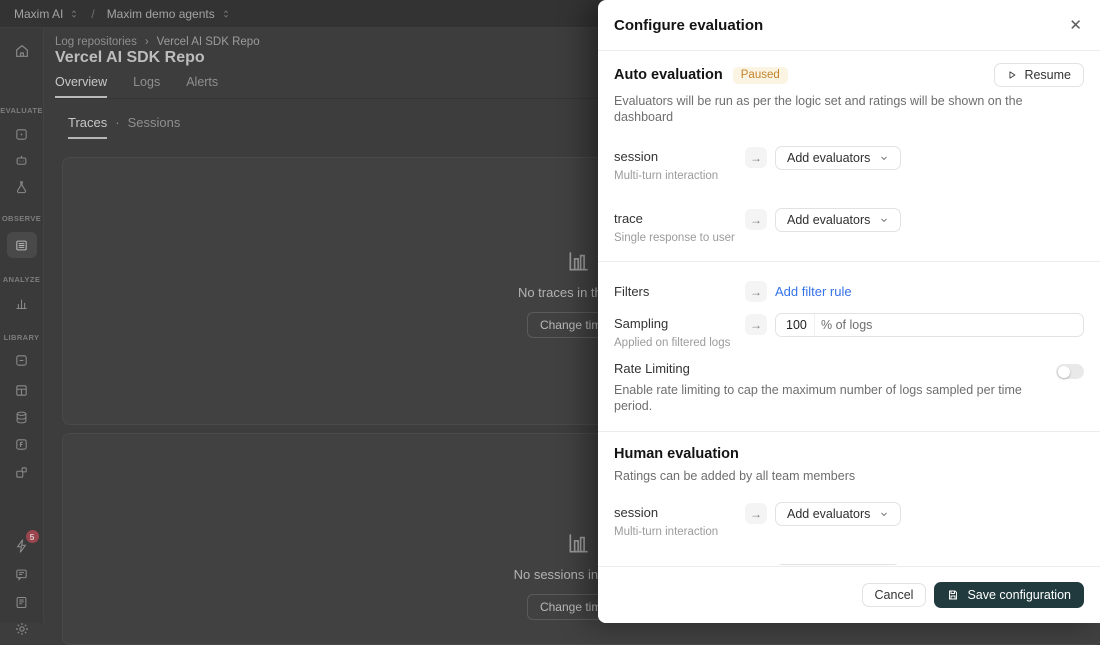 The height and width of the screenshot is (645, 1100). Describe the element at coordinates (202, 86) in the screenshot. I see `tab-alerts: Alerts` at that location.